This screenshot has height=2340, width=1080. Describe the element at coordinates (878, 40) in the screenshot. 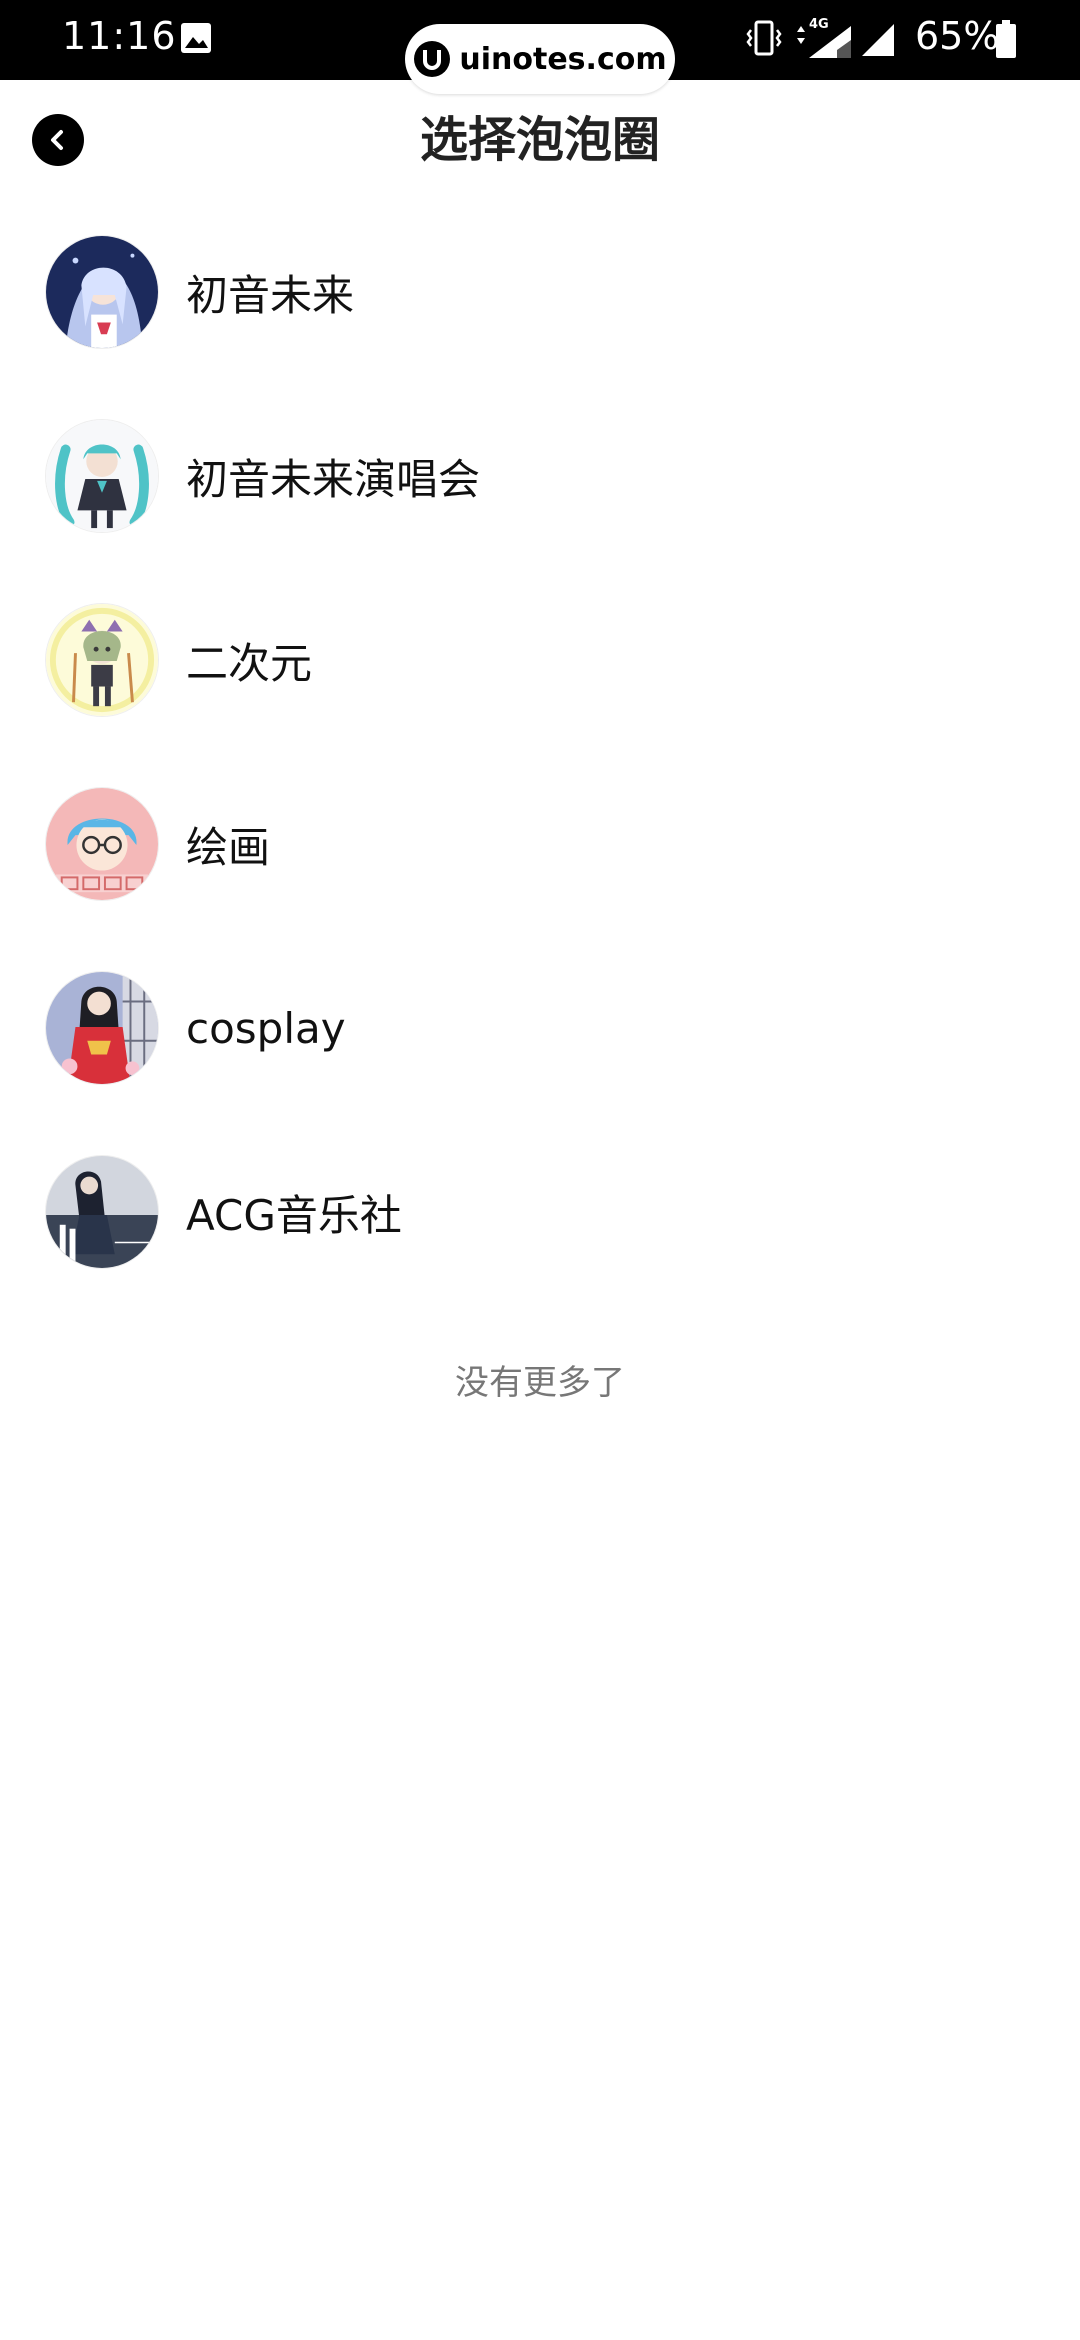

I see `signal-icon` at that location.